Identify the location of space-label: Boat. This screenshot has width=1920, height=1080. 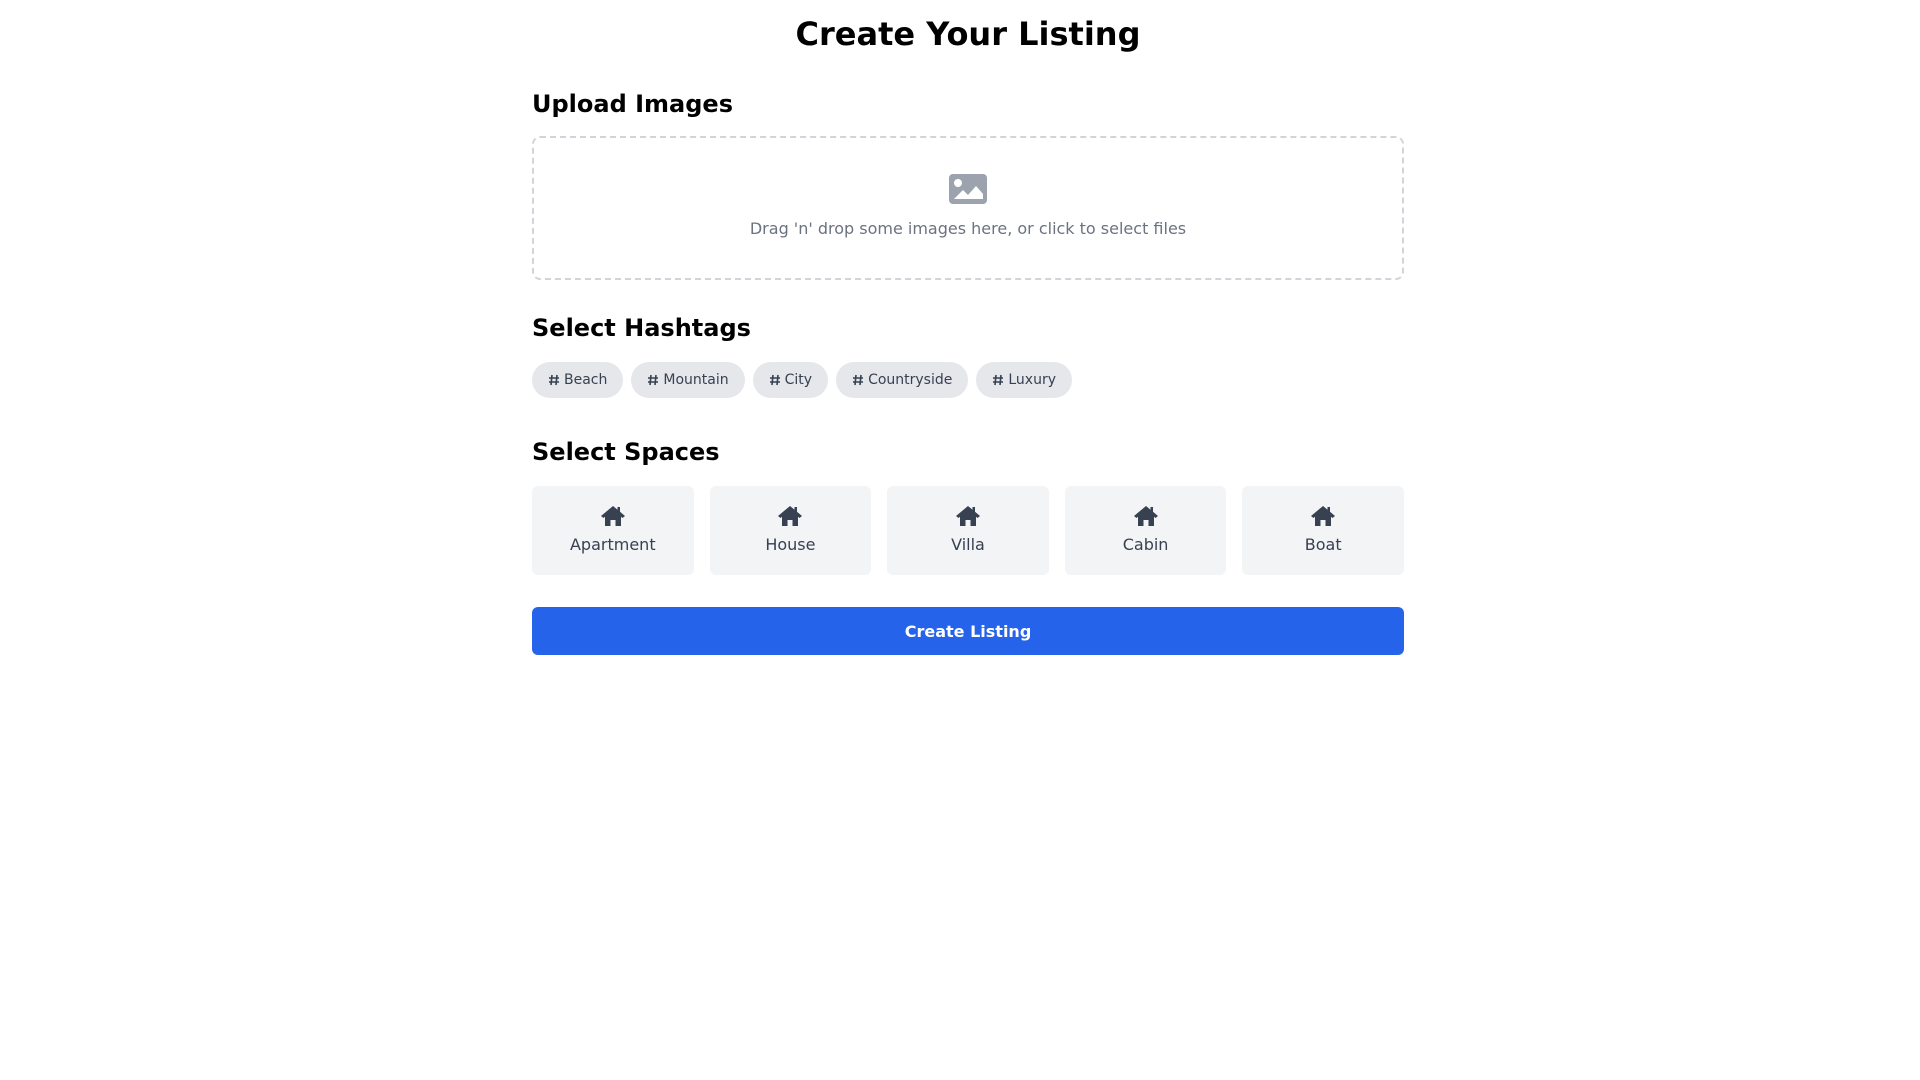
(1323, 544).